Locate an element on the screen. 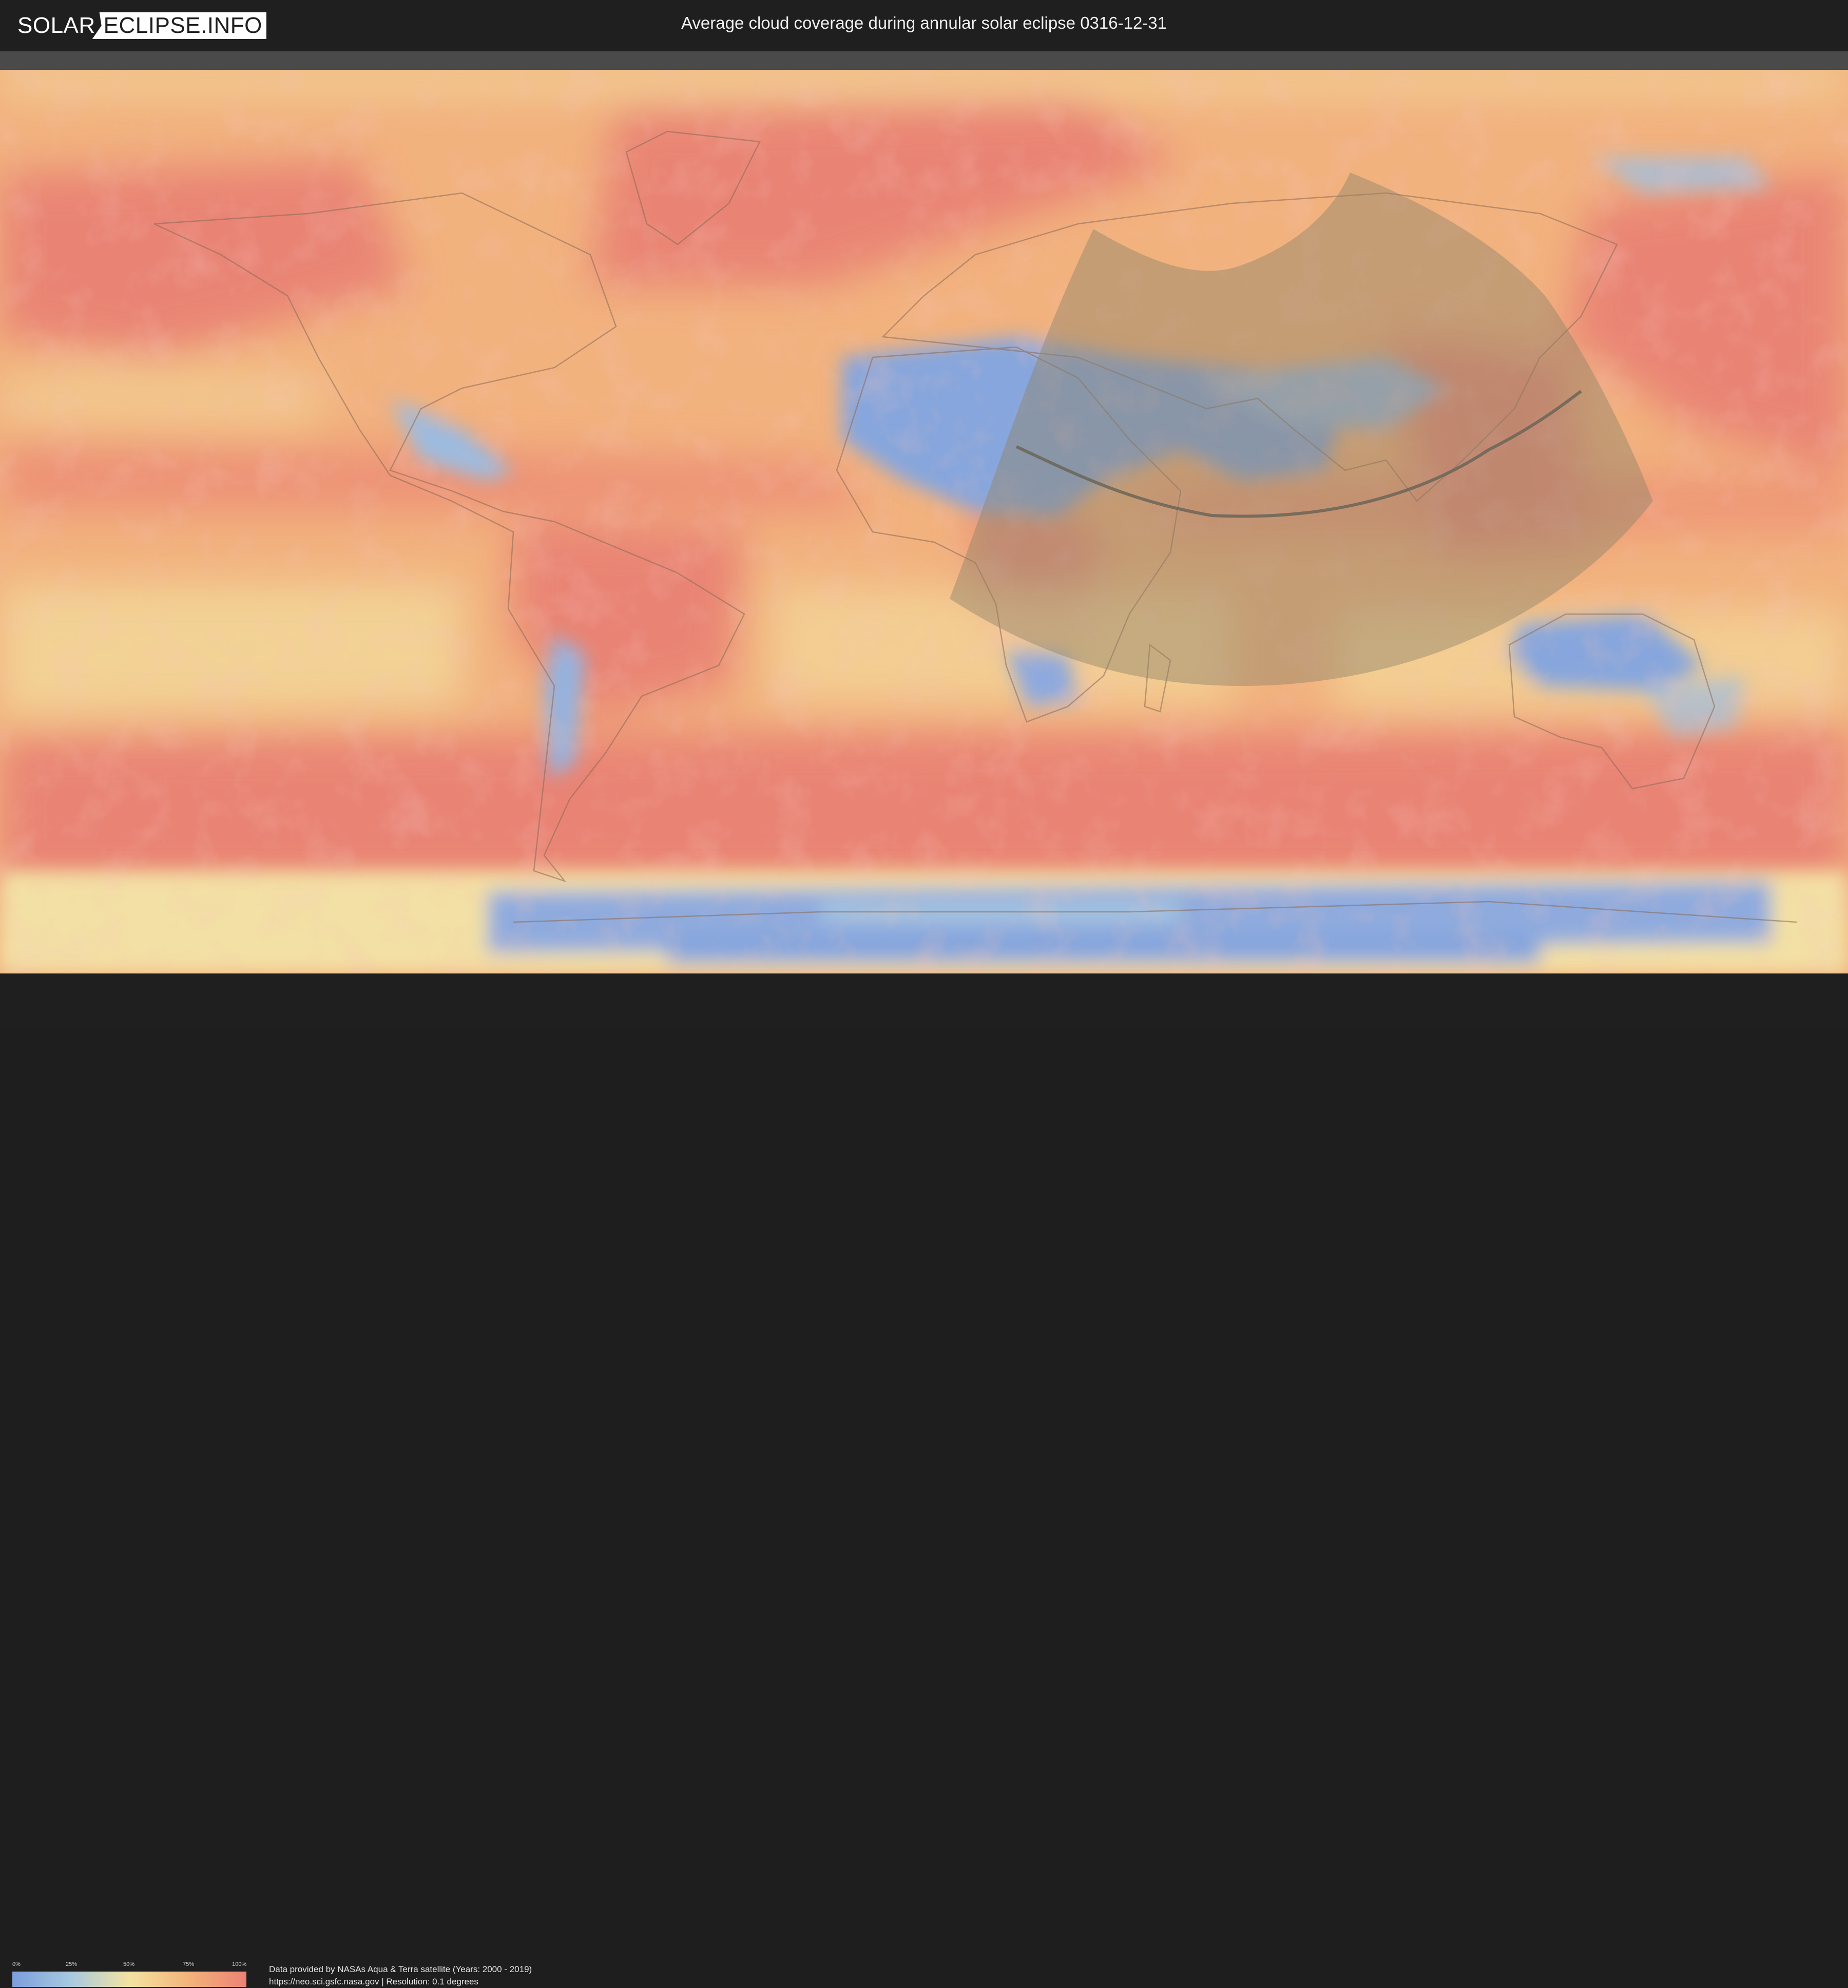 The height and width of the screenshot is (1988, 1848). legend-tick-75: 75% is located at coordinates (189, 1964).